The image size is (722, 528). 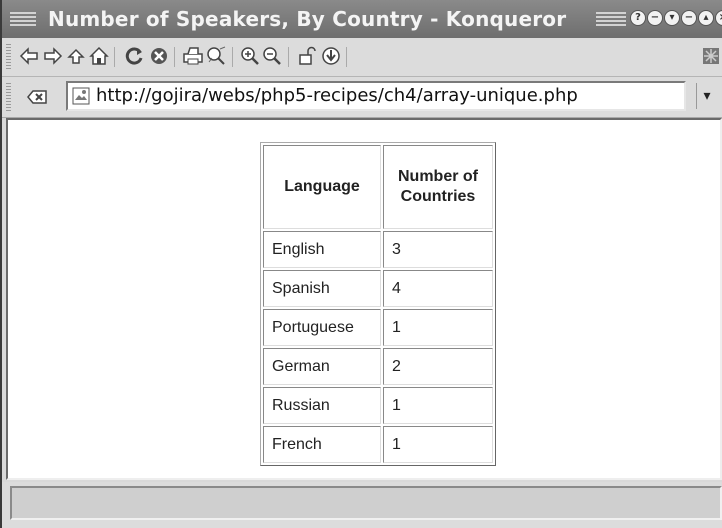 I want to click on language-cell: English, so click(x=322, y=249).